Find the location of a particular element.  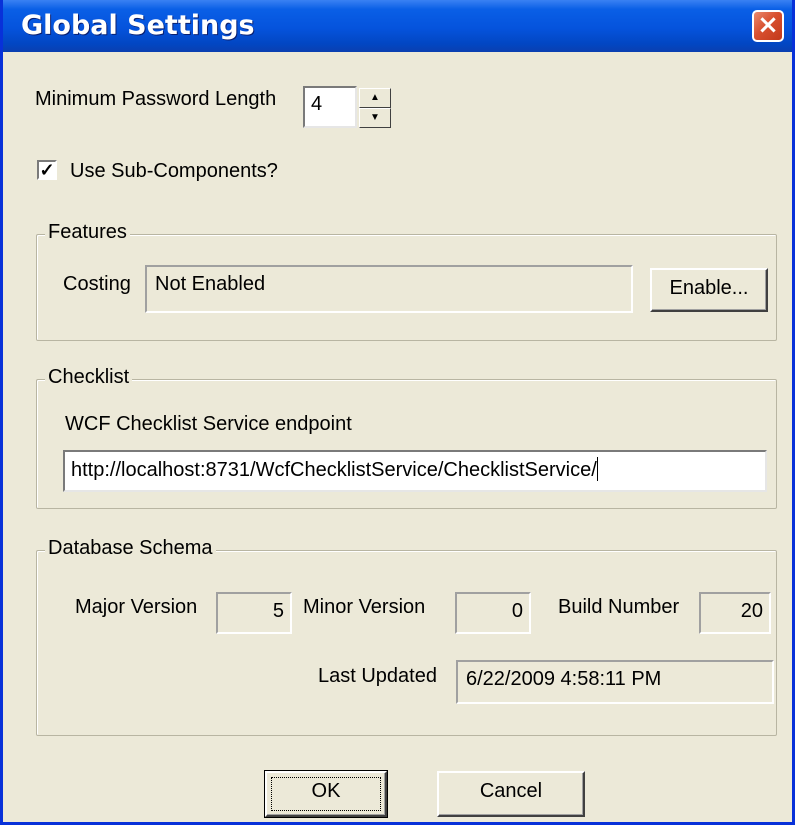

use-subcomponents-label: Use Sub-Components? is located at coordinates (174, 171).